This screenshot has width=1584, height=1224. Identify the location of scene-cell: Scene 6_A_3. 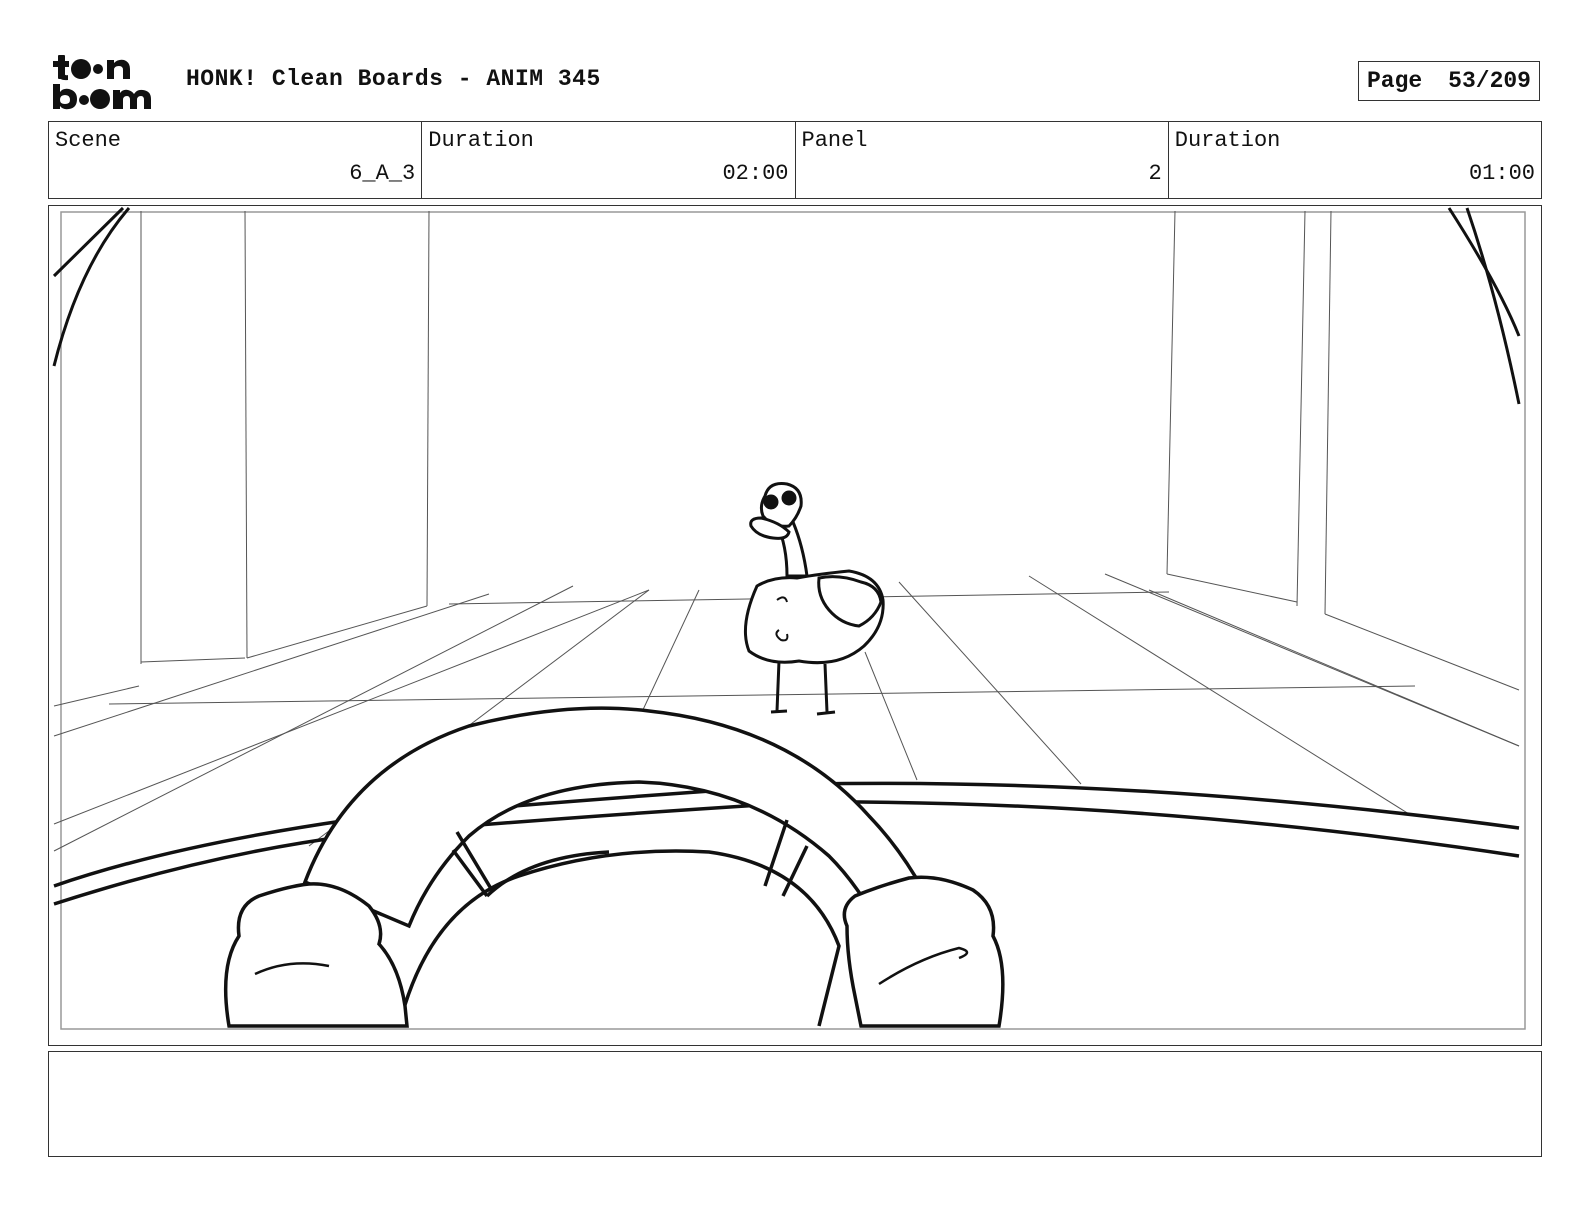
(236, 160).